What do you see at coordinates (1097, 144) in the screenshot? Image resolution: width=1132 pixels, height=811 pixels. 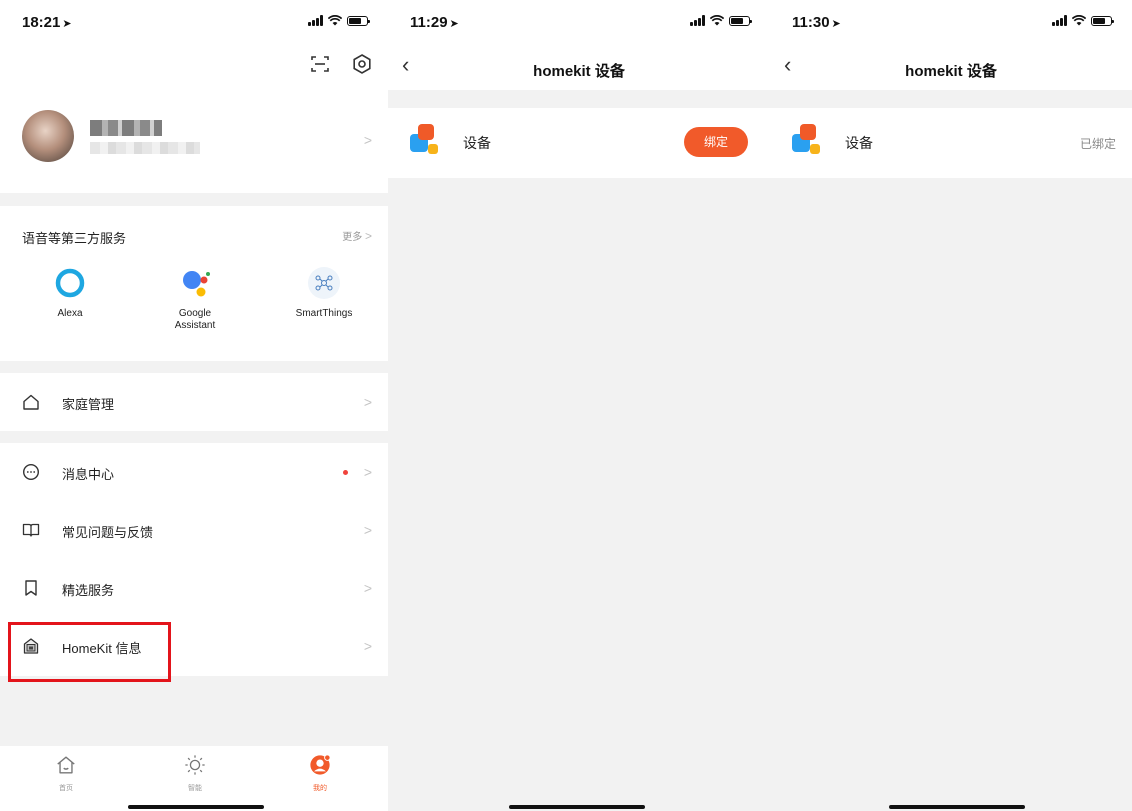 I see `bound-status: 已绑定` at bounding box center [1097, 144].